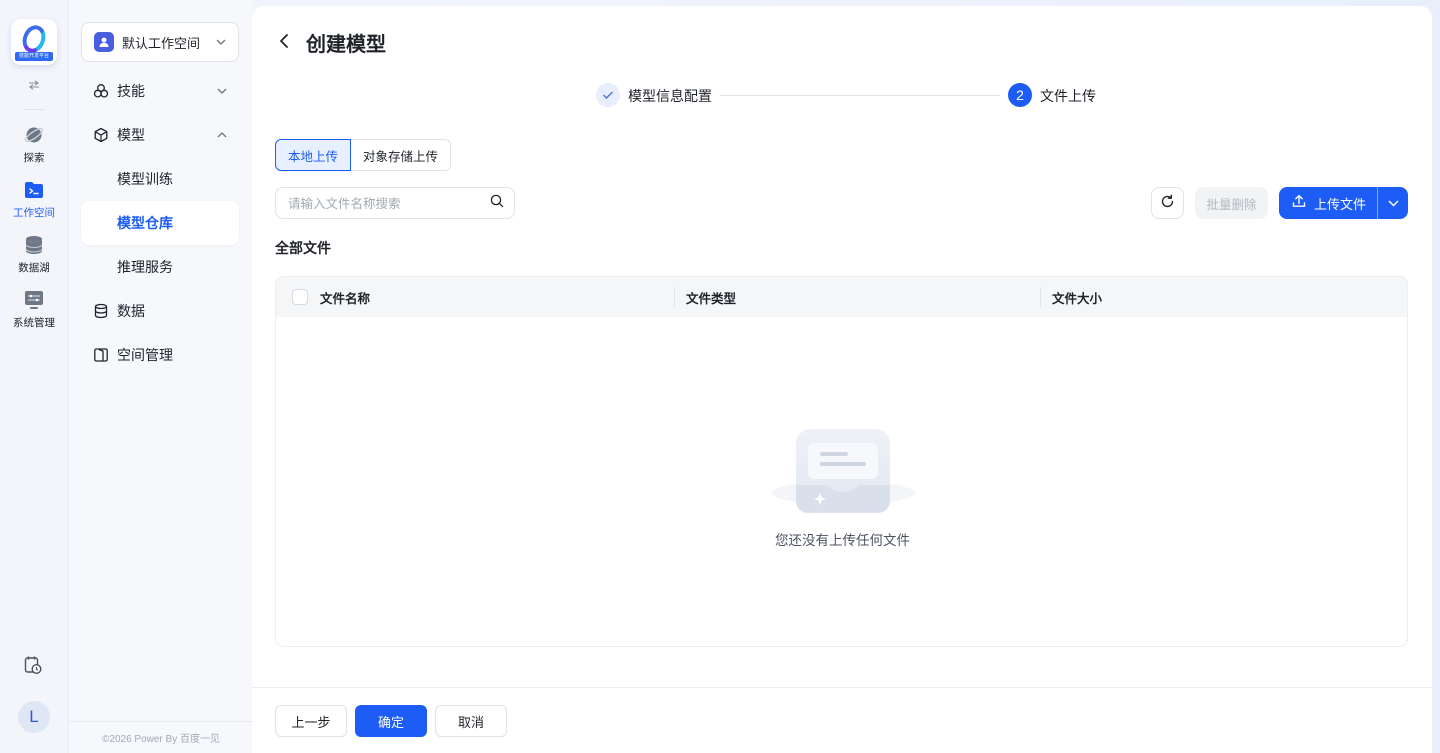 The image size is (1440, 753). What do you see at coordinates (222, 135) in the screenshot?
I see `chevron-up-icon` at bounding box center [222, 135].